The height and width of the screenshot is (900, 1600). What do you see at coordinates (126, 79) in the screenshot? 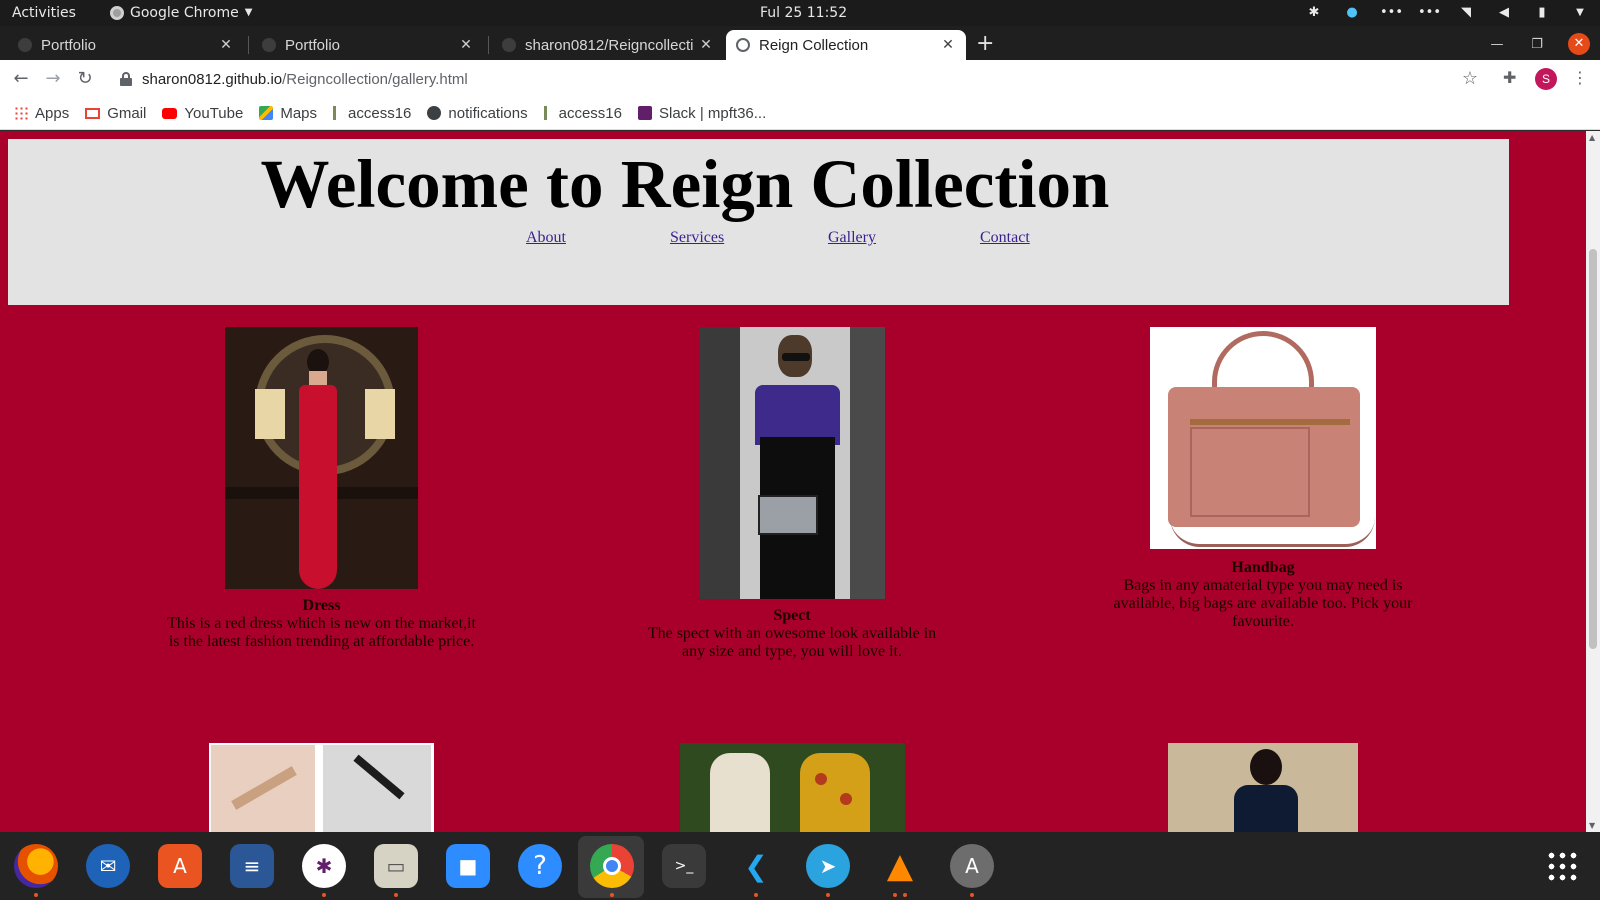
I see `lock-icon` at bounding box center [126, 79].